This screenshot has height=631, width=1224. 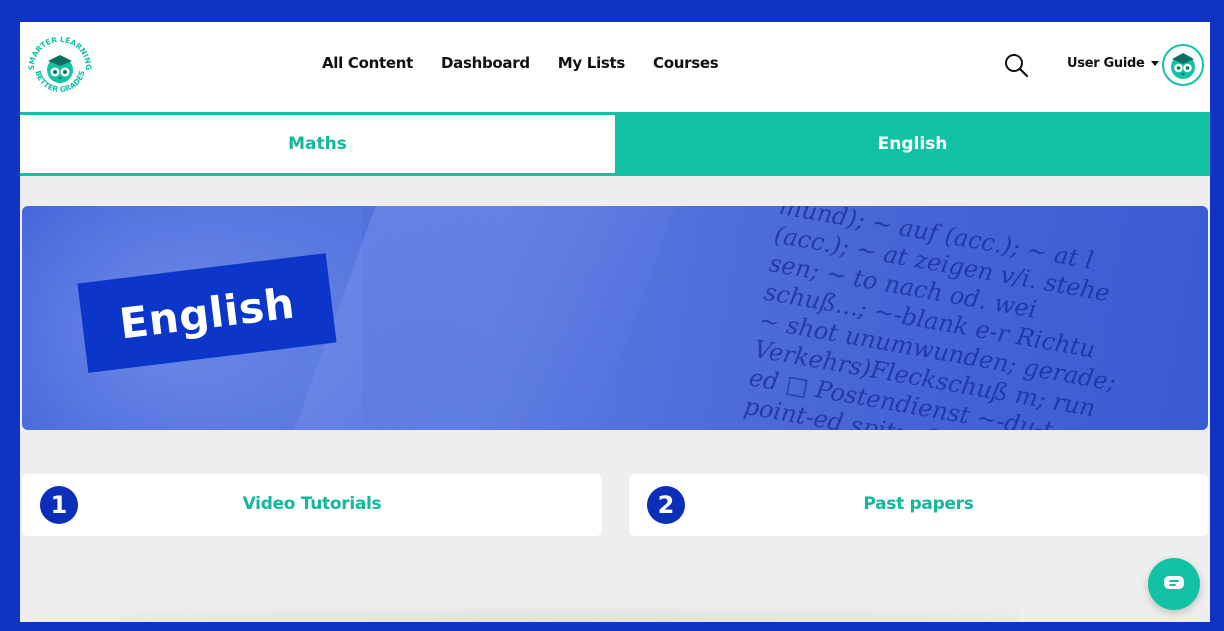 What do you see at coordinates (686, 63) in the screenshot?
I see `nav-courses: Courses` at bounding box center [686, 63].